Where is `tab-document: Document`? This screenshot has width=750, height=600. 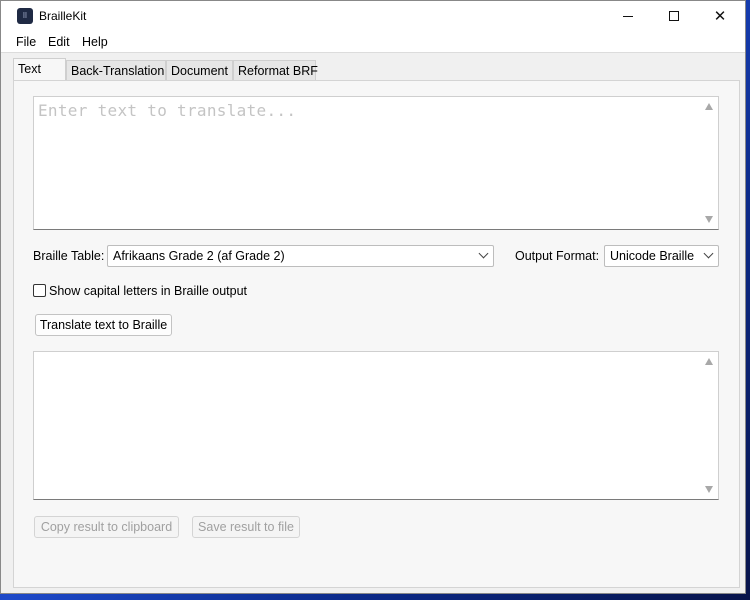 tab-document: Document is located at coordinates (199, 70).